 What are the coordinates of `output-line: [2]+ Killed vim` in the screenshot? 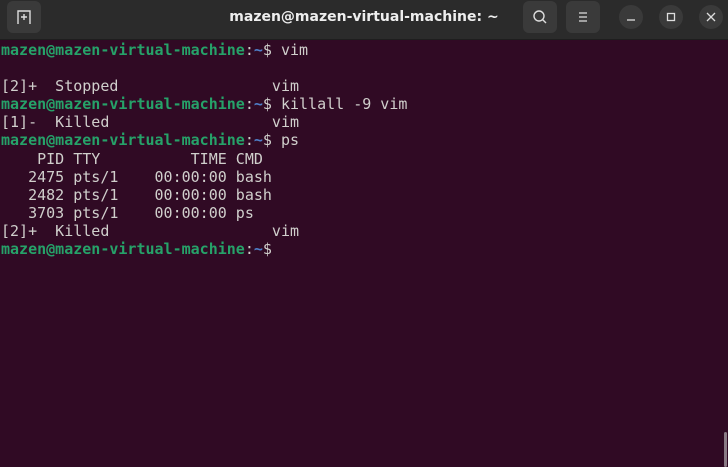 It's located at (150, 230).